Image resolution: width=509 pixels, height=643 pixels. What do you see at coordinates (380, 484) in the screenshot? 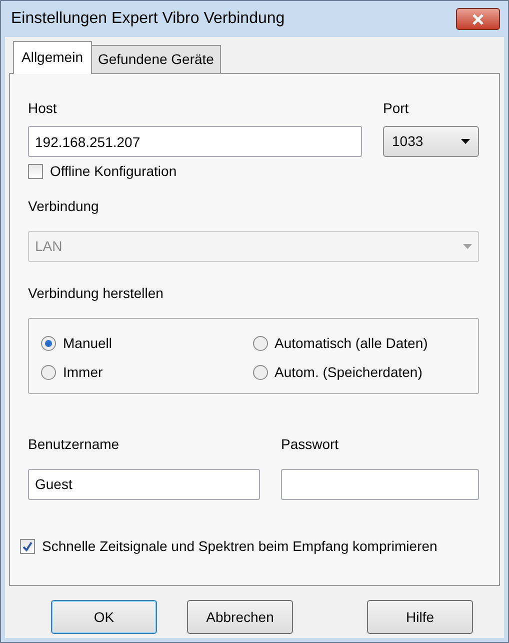
I see `password-field` at bounding box center [380, 484].